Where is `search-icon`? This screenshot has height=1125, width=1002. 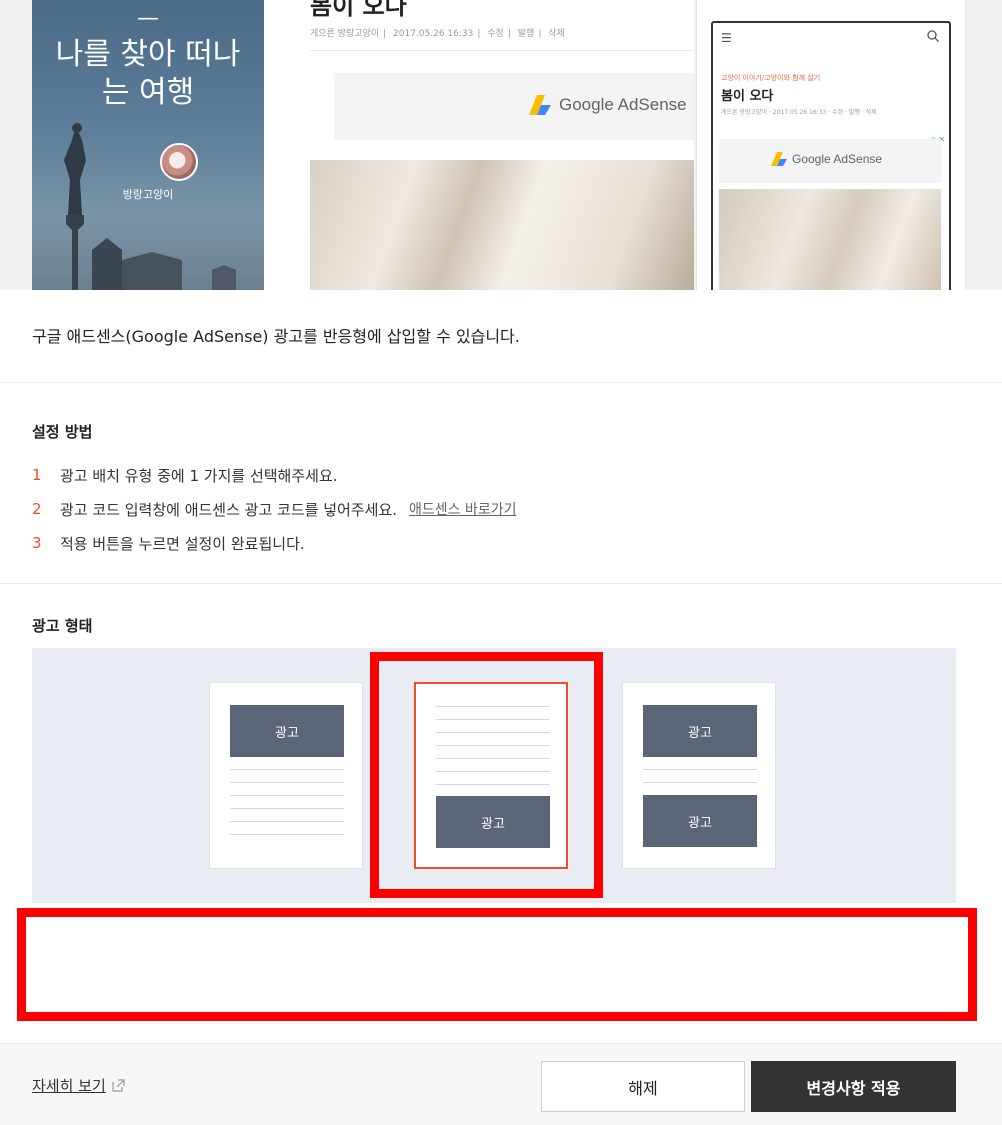
search-icon is located at coordinates (933, 36).